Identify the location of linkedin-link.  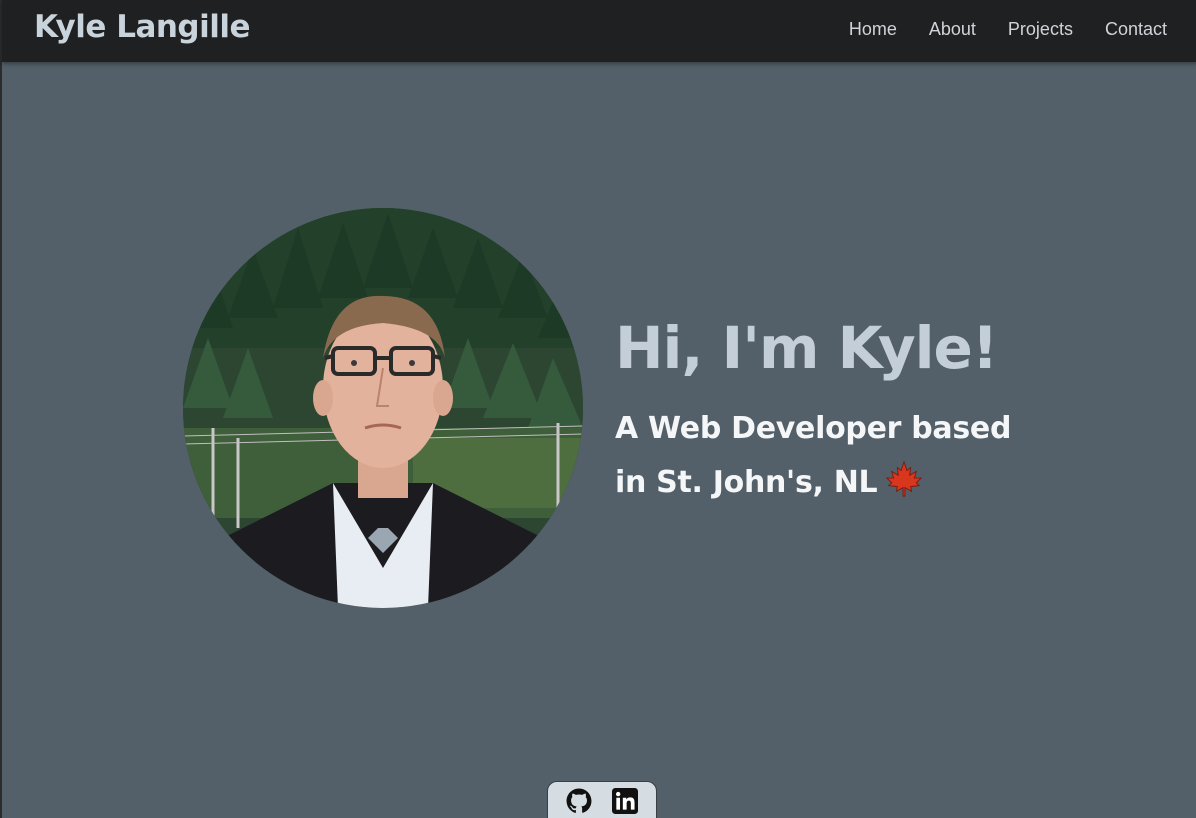
(625, 801).